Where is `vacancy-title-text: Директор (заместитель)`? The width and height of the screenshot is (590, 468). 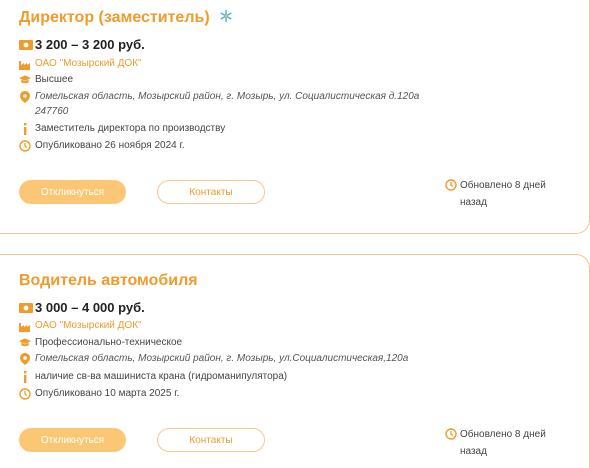 vacancy-title-text: Директор (заместитель) is located at coordinates (114, 17).